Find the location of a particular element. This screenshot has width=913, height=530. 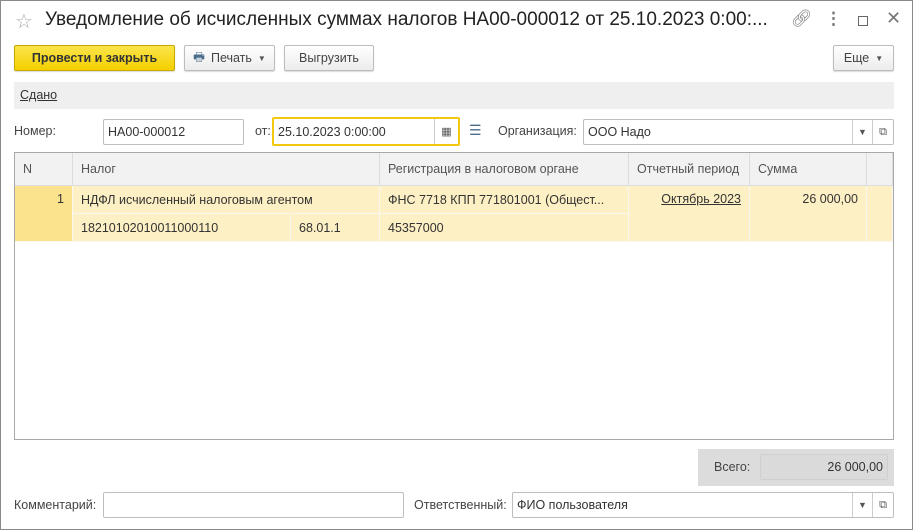

organization-select: ООО Надо ▼ ⧉ is located at coordinates (738, 132).